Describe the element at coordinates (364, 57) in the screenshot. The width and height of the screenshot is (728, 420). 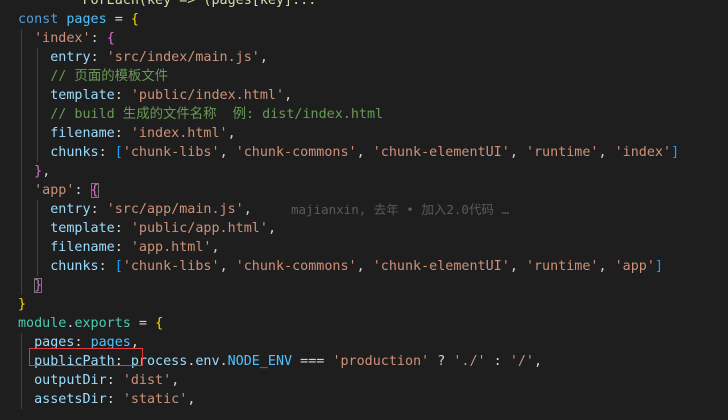
I see `code-line: entry: 'src/index/main.js',` at that location.